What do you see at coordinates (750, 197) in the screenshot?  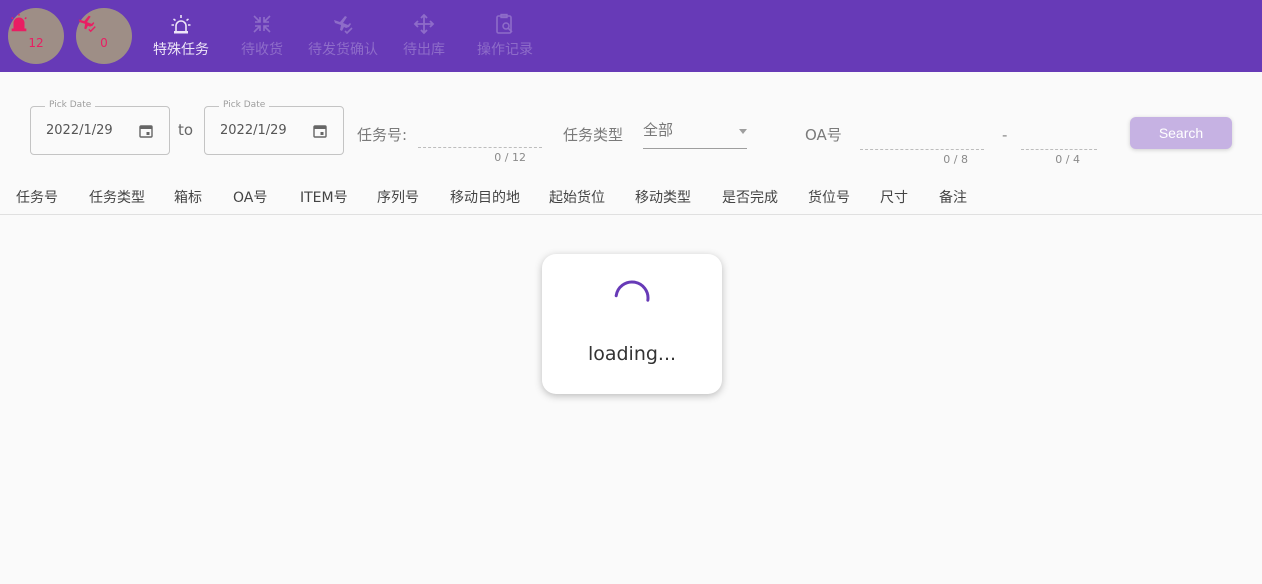 I see `column-header: 是否完成` at bounding box center [750, 197].